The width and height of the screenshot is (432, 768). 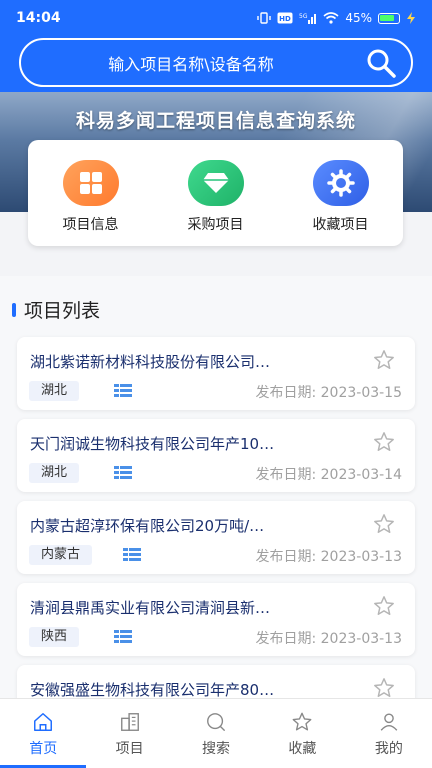 I want to click on region-tag: 陕西, so click(x=54, y=637).